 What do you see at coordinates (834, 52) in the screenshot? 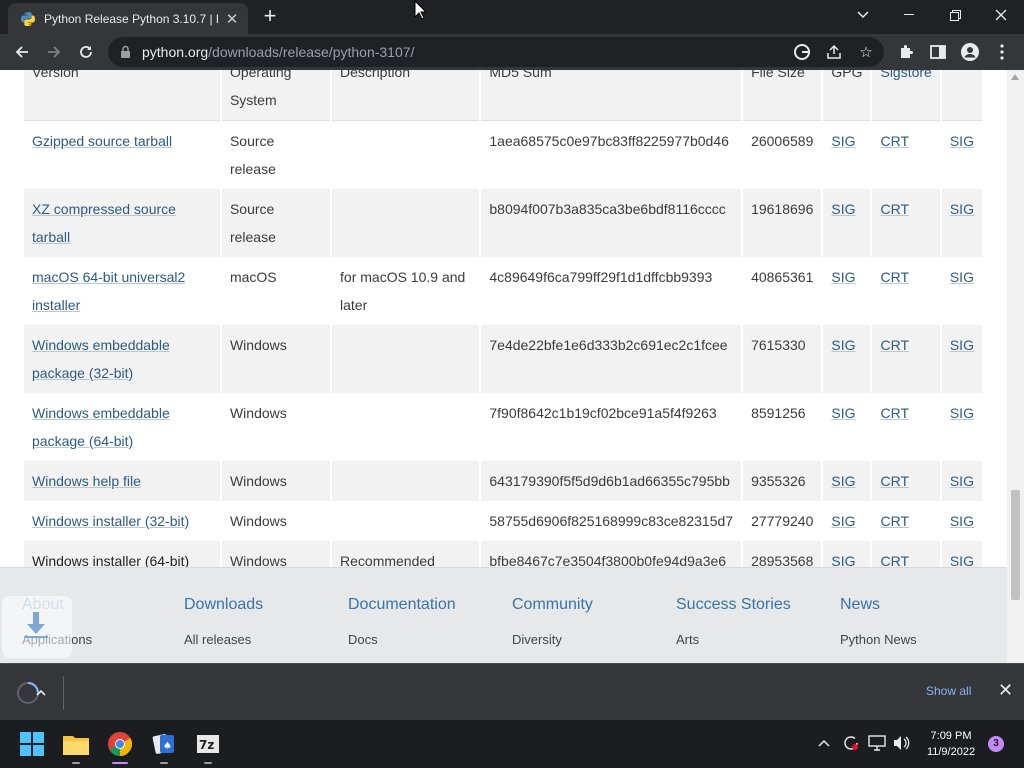
I see `share-icon` at bounding box center [834, 52].